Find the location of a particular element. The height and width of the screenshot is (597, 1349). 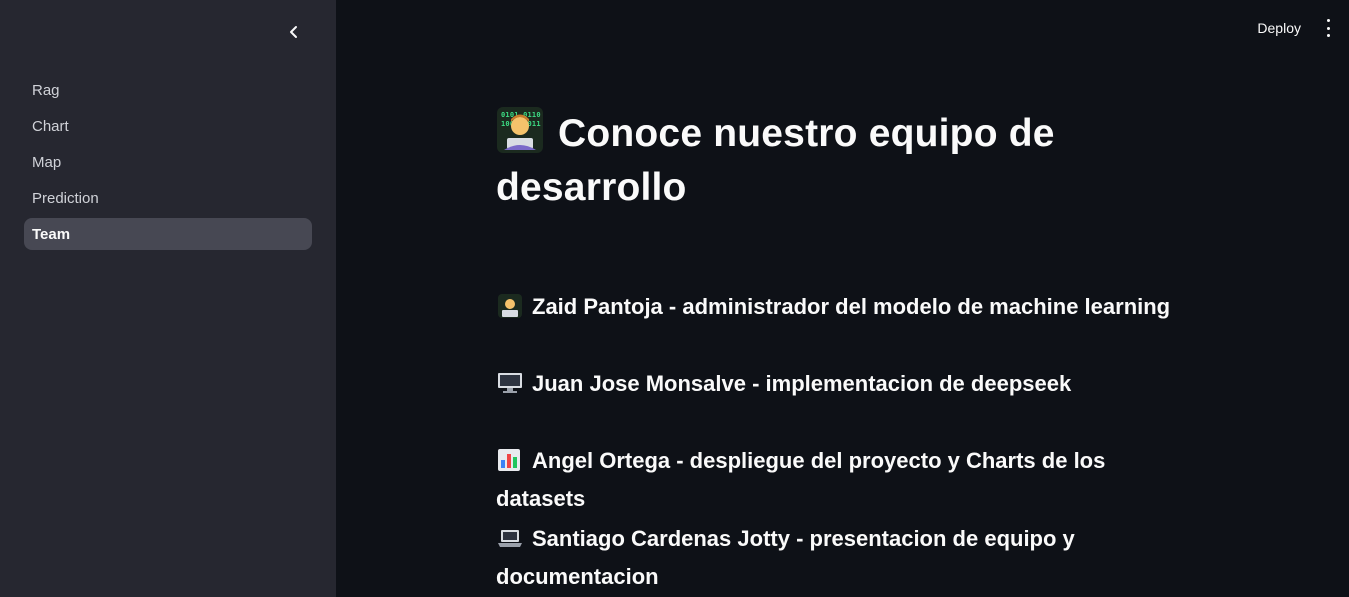

technologist-icon is located at coordinates (510, 306).